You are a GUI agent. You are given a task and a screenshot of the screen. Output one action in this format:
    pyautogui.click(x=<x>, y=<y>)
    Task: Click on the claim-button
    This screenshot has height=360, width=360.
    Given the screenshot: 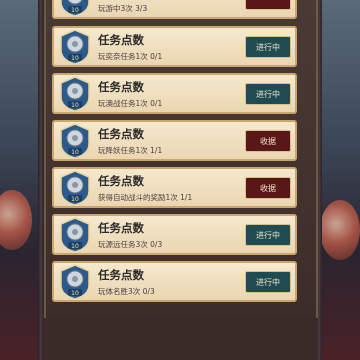 What is the action you would take?
    pyautogui.click(x=268, y=5)
    